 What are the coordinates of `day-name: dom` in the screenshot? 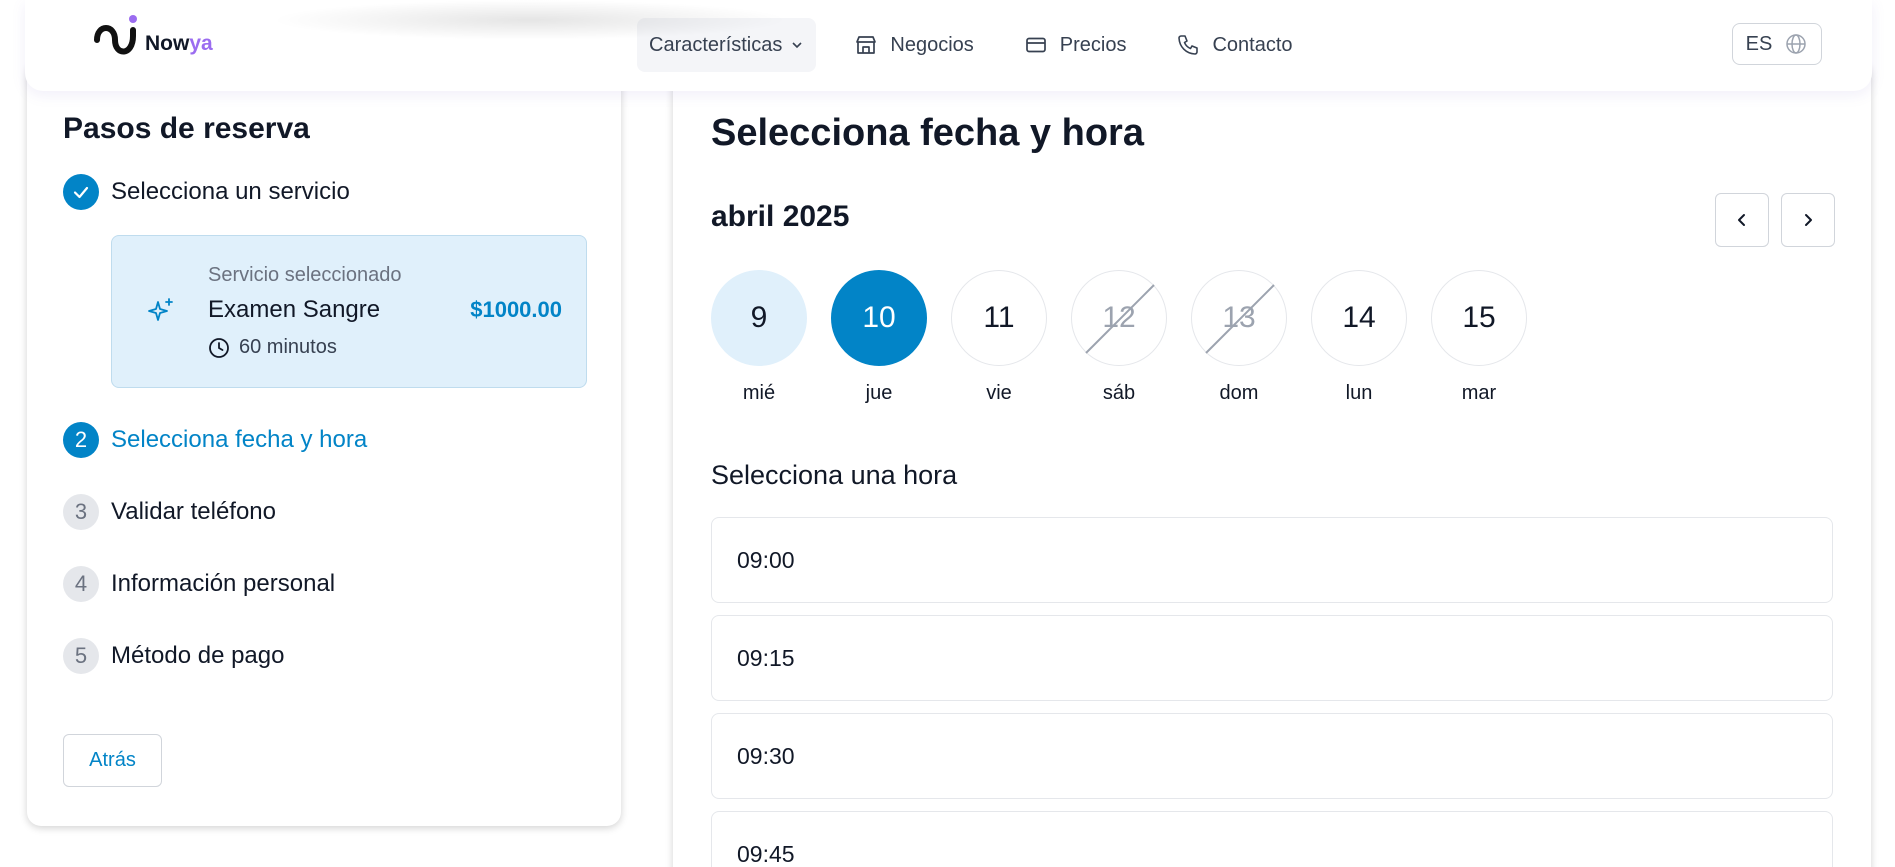 It's located at (1239, 393).